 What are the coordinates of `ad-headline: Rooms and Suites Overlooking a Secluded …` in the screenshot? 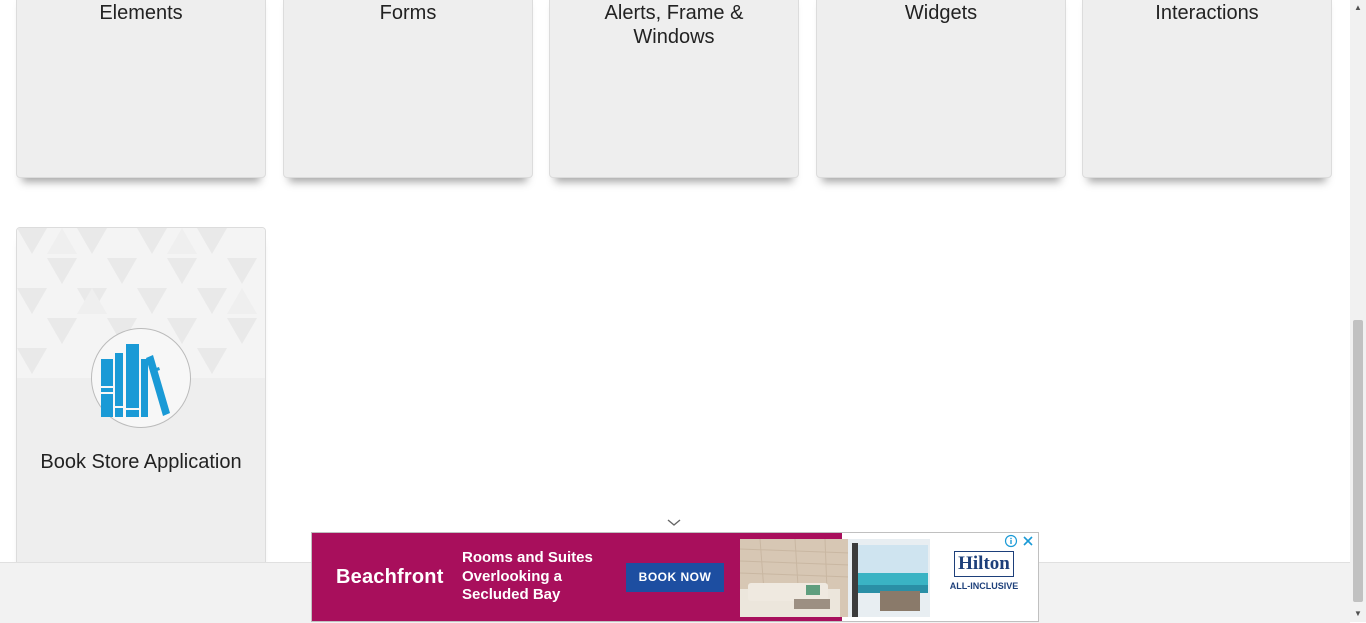 It's located at (527, 576).